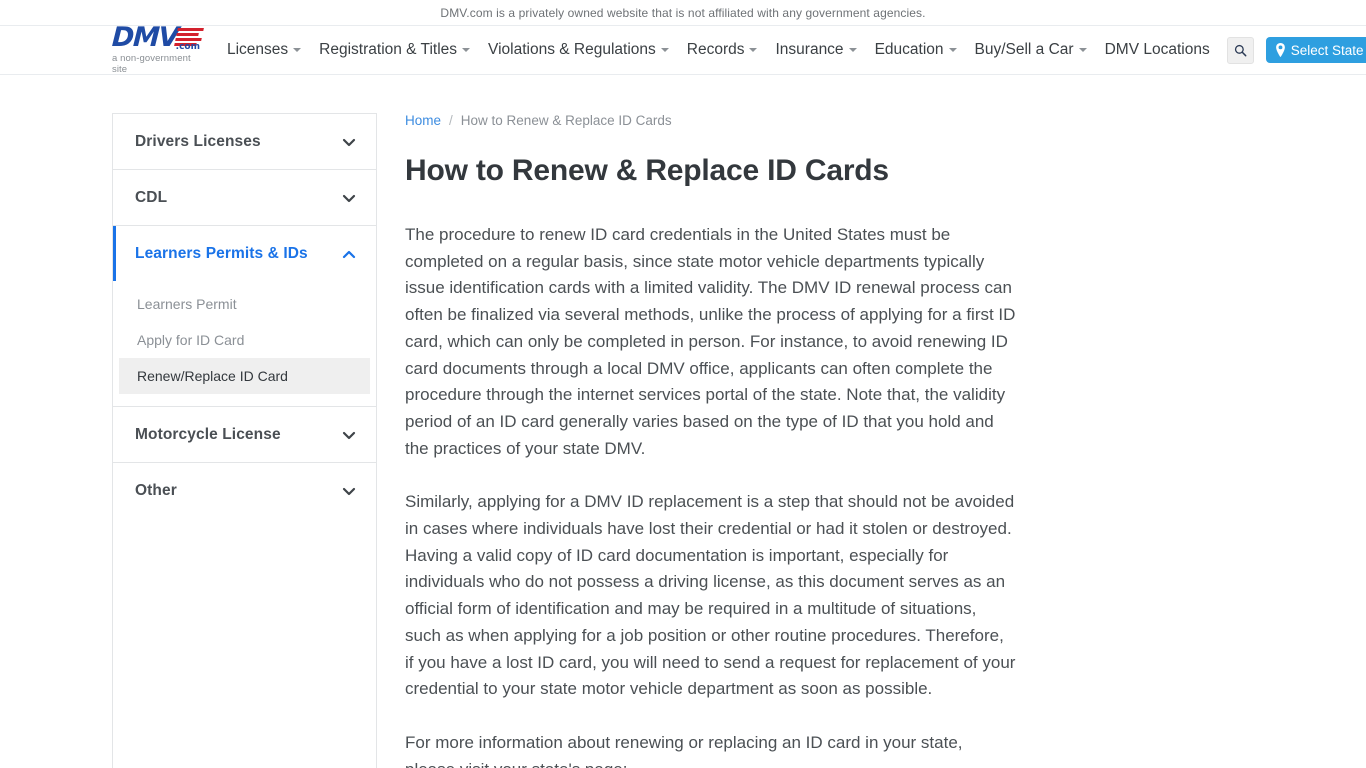 Image resolution: width=1366 pixels, height=768 pixels. What do you see at coordinates (244, 304) in the screenshot?
I see `sidebar-item-learners-permit: Learners Permit` at bounding box center [244, 304].